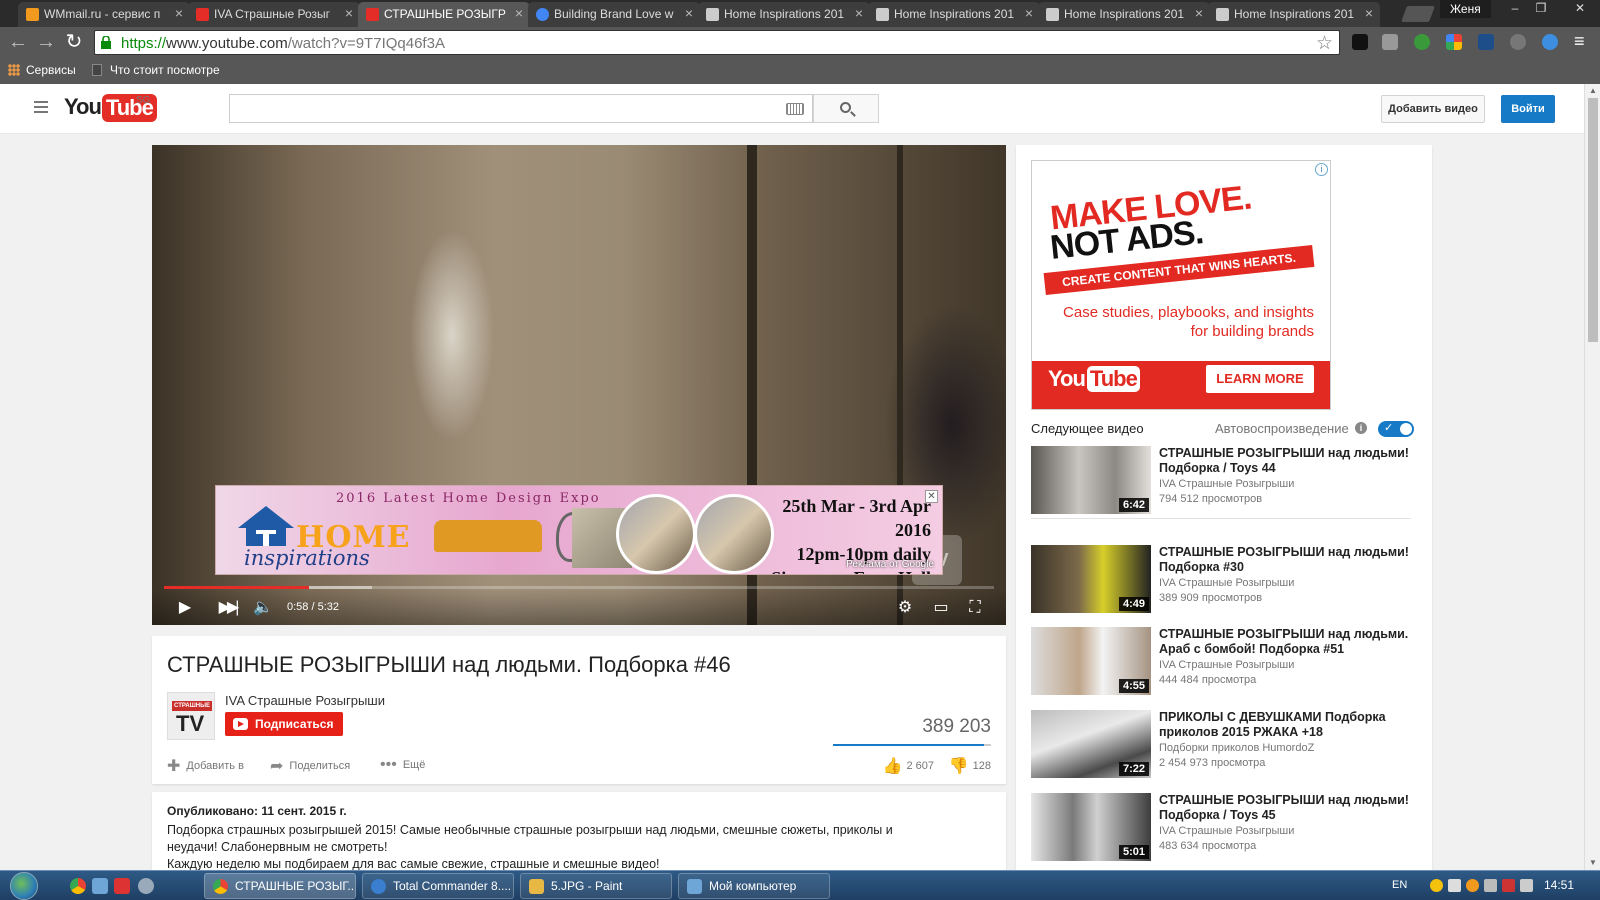  I want to click on reload-icon: ↻, so click(74, 43).